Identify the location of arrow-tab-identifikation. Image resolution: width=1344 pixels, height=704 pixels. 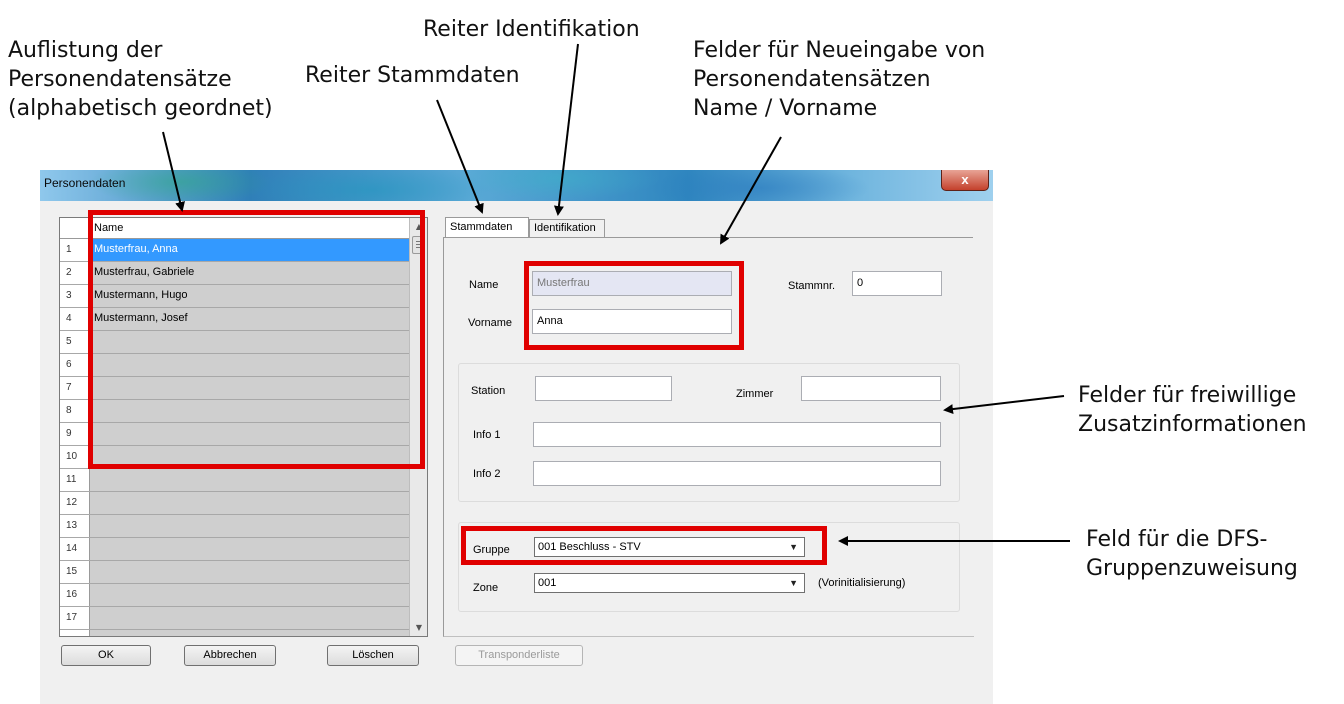
(566, 129).